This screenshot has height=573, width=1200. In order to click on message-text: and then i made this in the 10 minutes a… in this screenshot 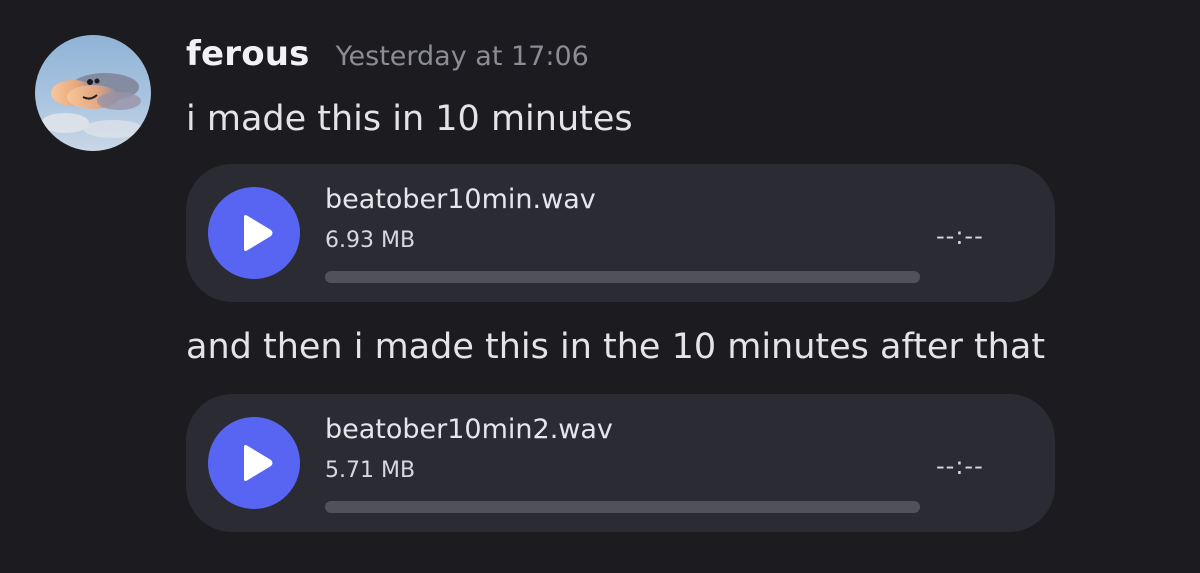, I will do `click(616, 347)`.